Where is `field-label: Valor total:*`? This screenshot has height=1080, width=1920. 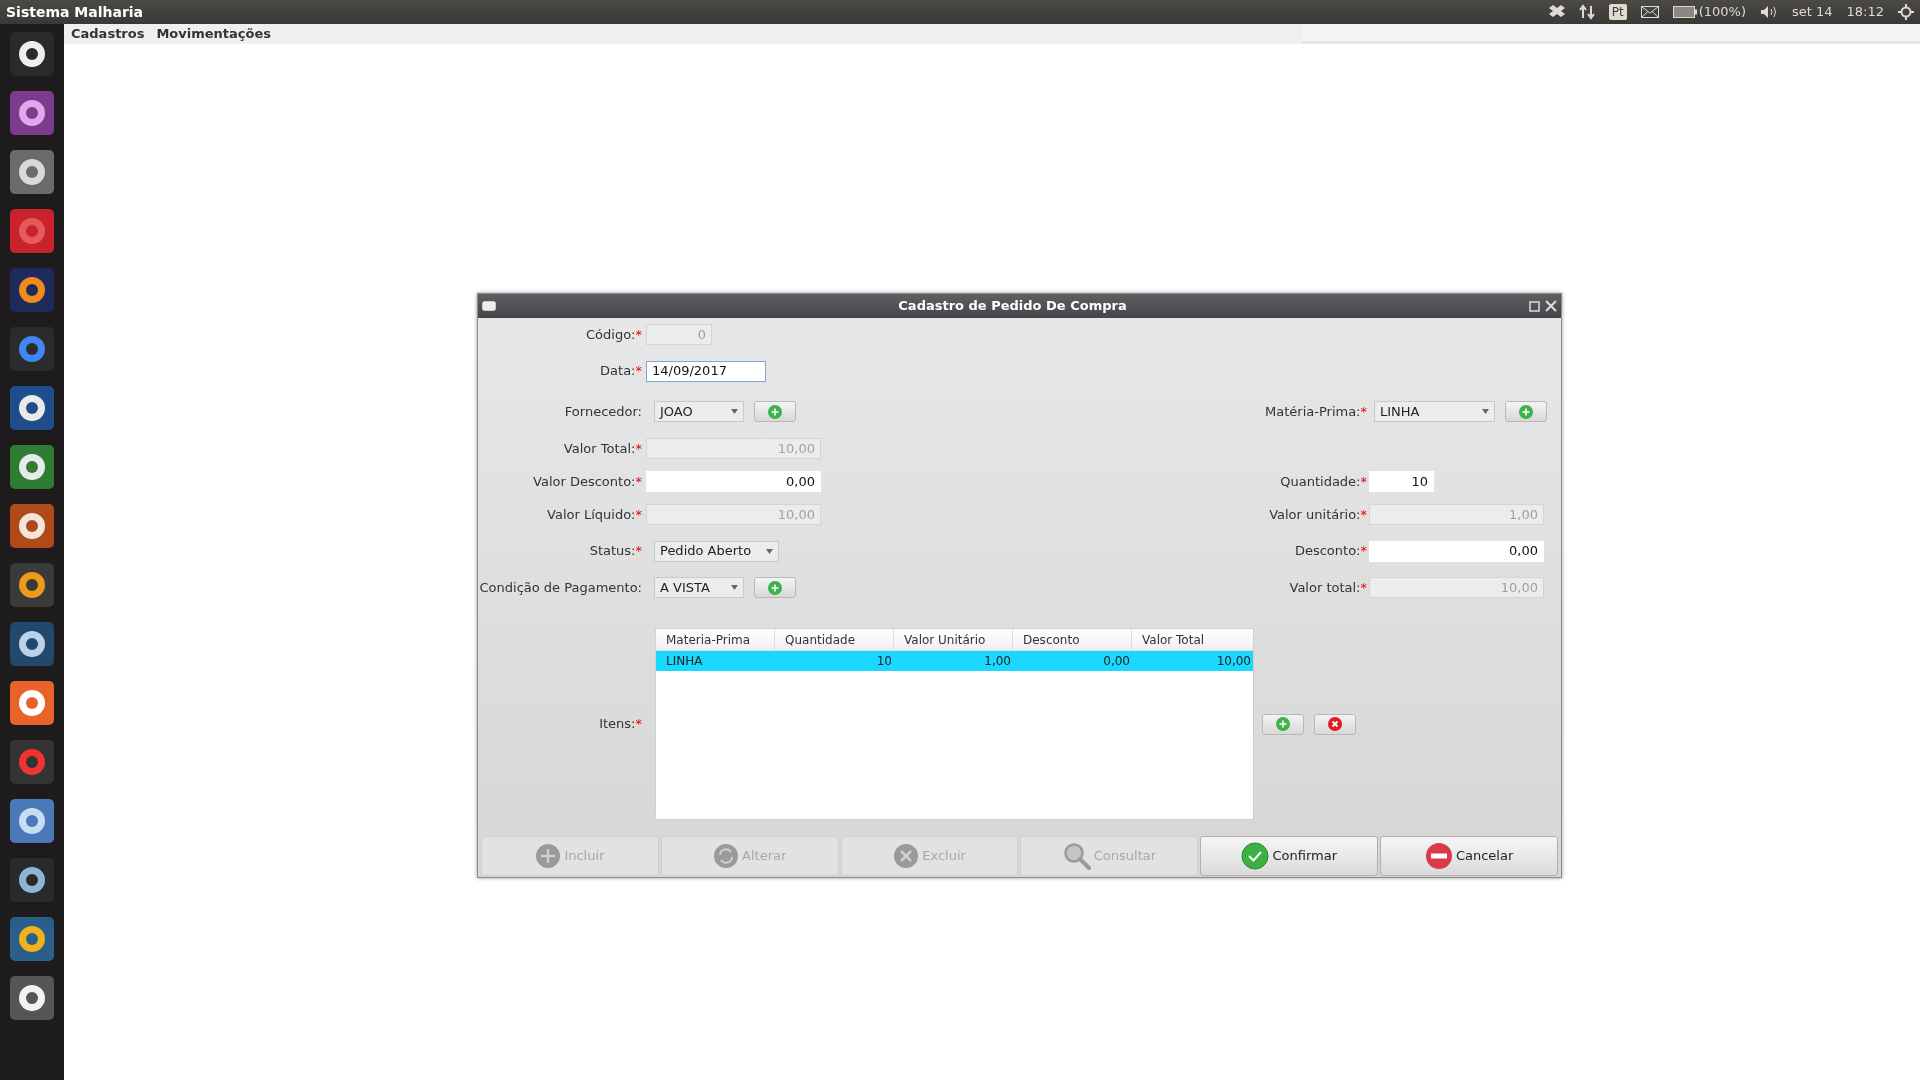
field-label: Valor total:* is located at coordinates (1328, 587).